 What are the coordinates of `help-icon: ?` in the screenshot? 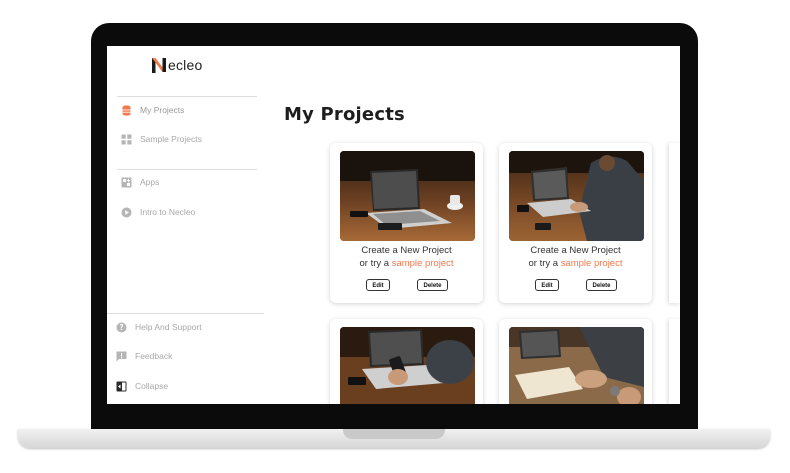 It's located at (121, 327).